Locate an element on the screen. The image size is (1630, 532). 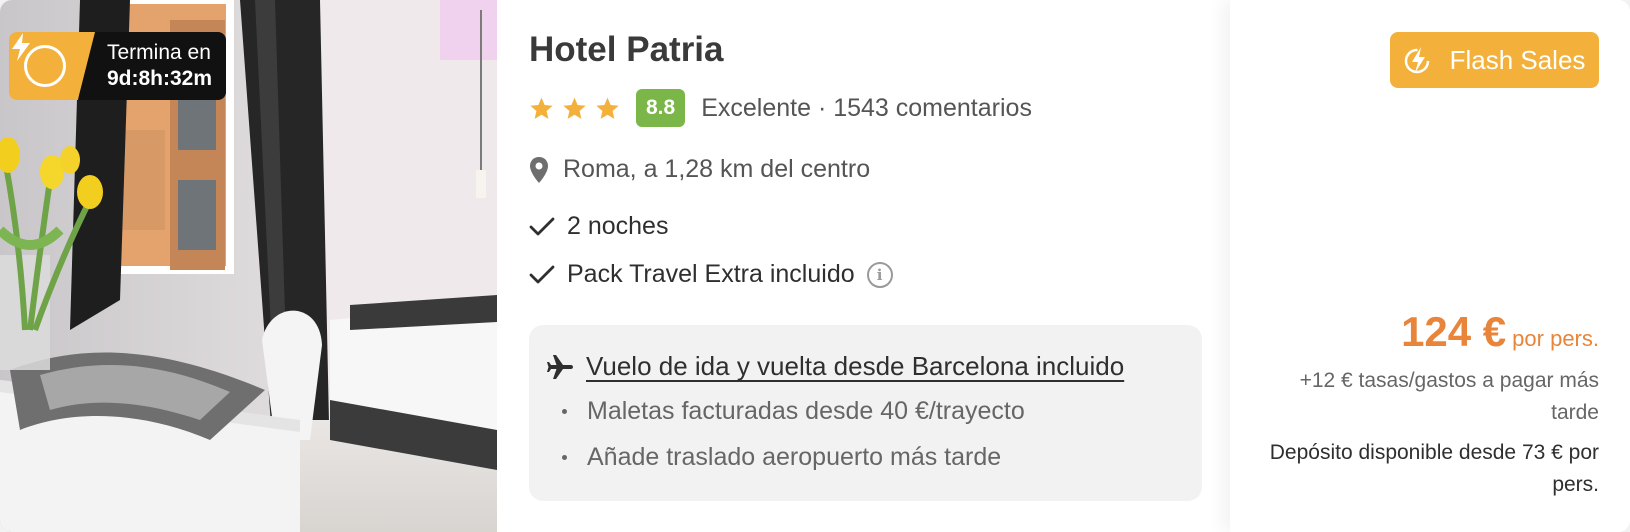
review-summary: Excelente · 1543 comentarios is located at coordinates (866, 108).